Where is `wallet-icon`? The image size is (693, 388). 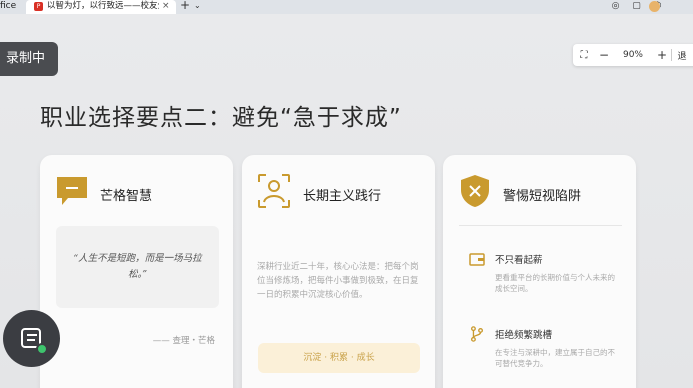 wallet-icon is located at coordinates (477, 259).